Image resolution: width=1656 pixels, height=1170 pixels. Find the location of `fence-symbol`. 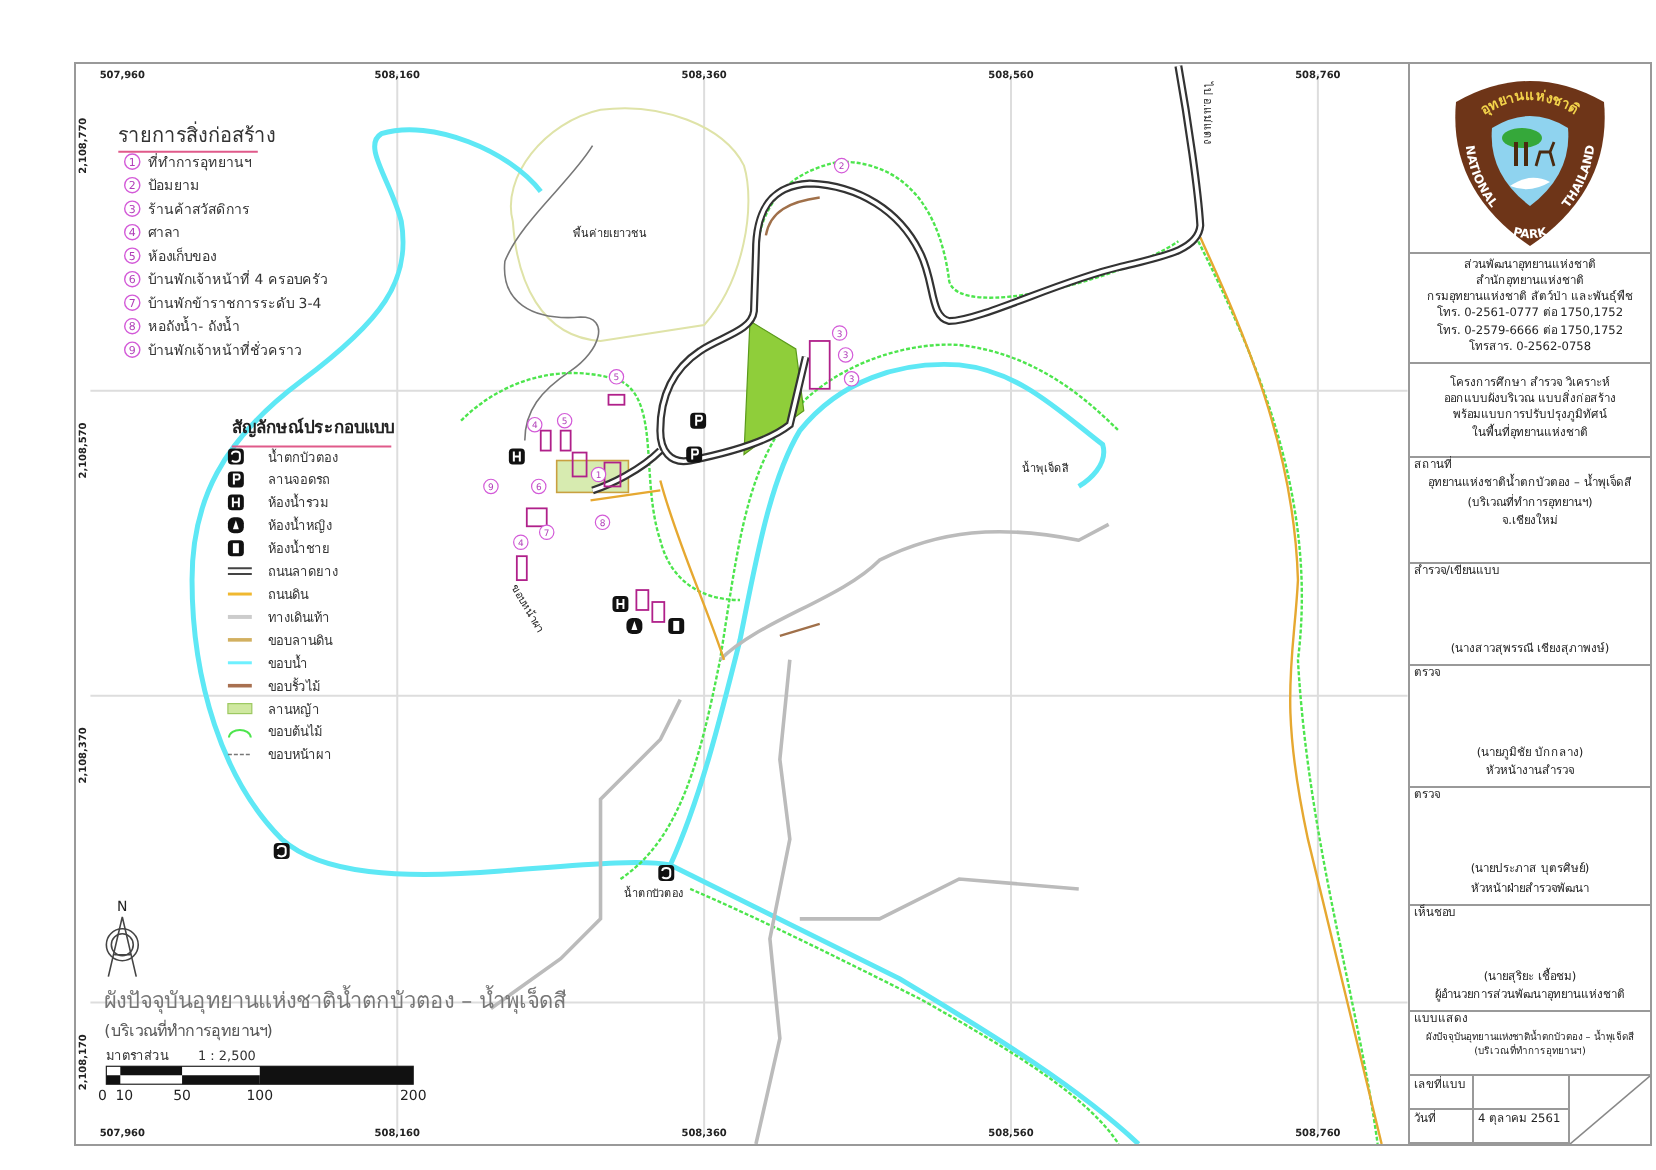

fence-symbol is located at coordinates (239, 685).